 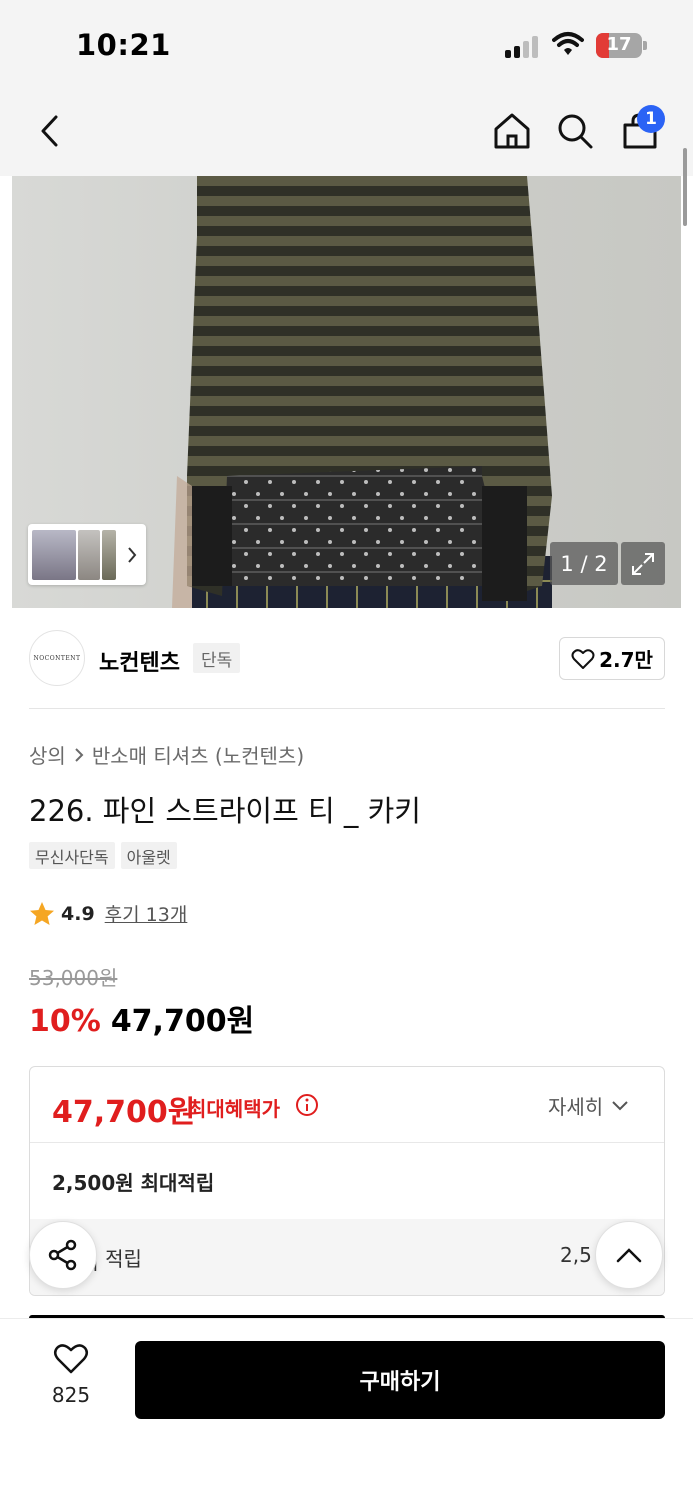 I want to click on chevron-down-icon, so click(x=620, y=1105).